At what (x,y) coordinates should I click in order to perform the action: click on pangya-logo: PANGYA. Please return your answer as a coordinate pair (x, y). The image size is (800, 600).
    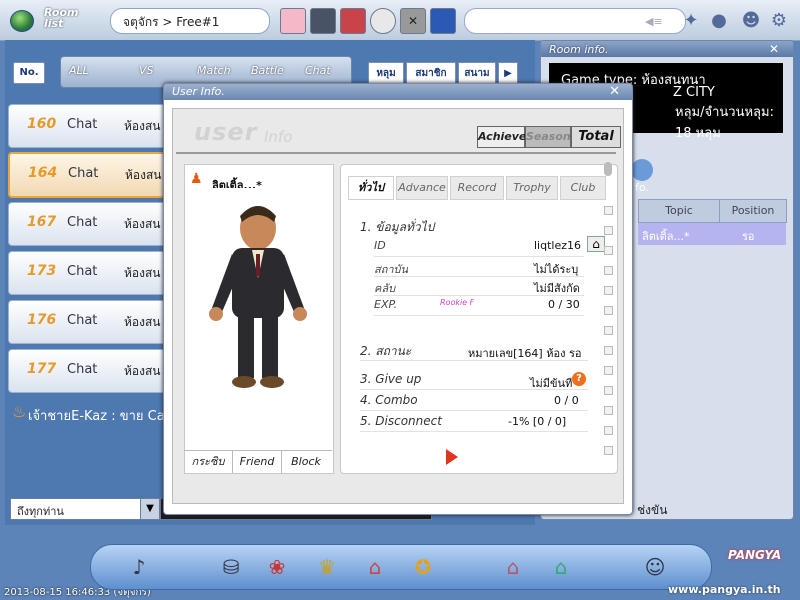
    Looking at the image, I should click on (755, 555).